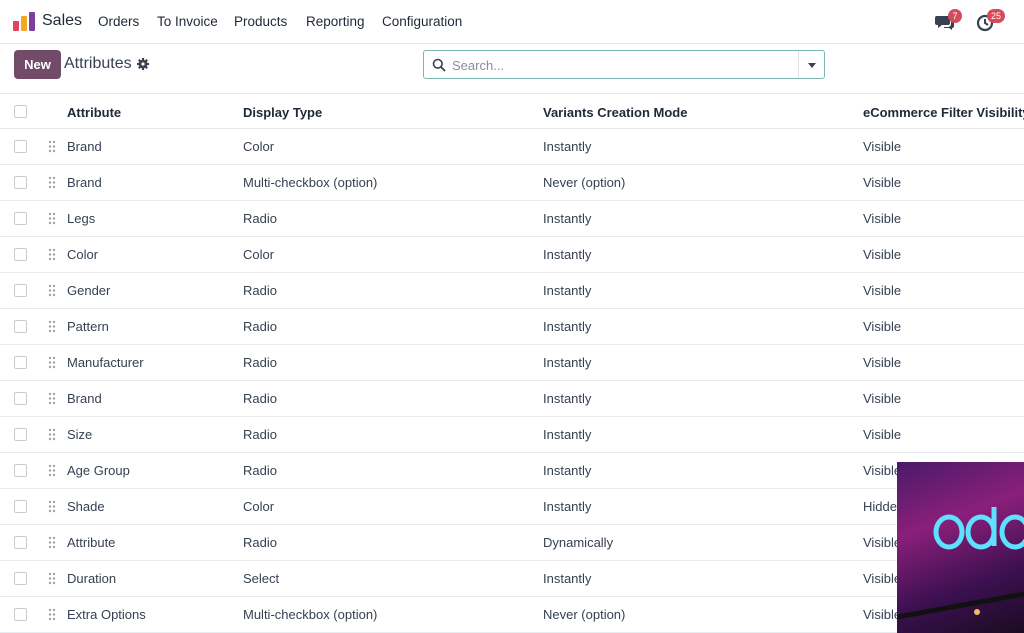  What do you see at coordinates (62, 21) in the screenshot?
I see `app-name: Sales` at bounding box center [62, 21].